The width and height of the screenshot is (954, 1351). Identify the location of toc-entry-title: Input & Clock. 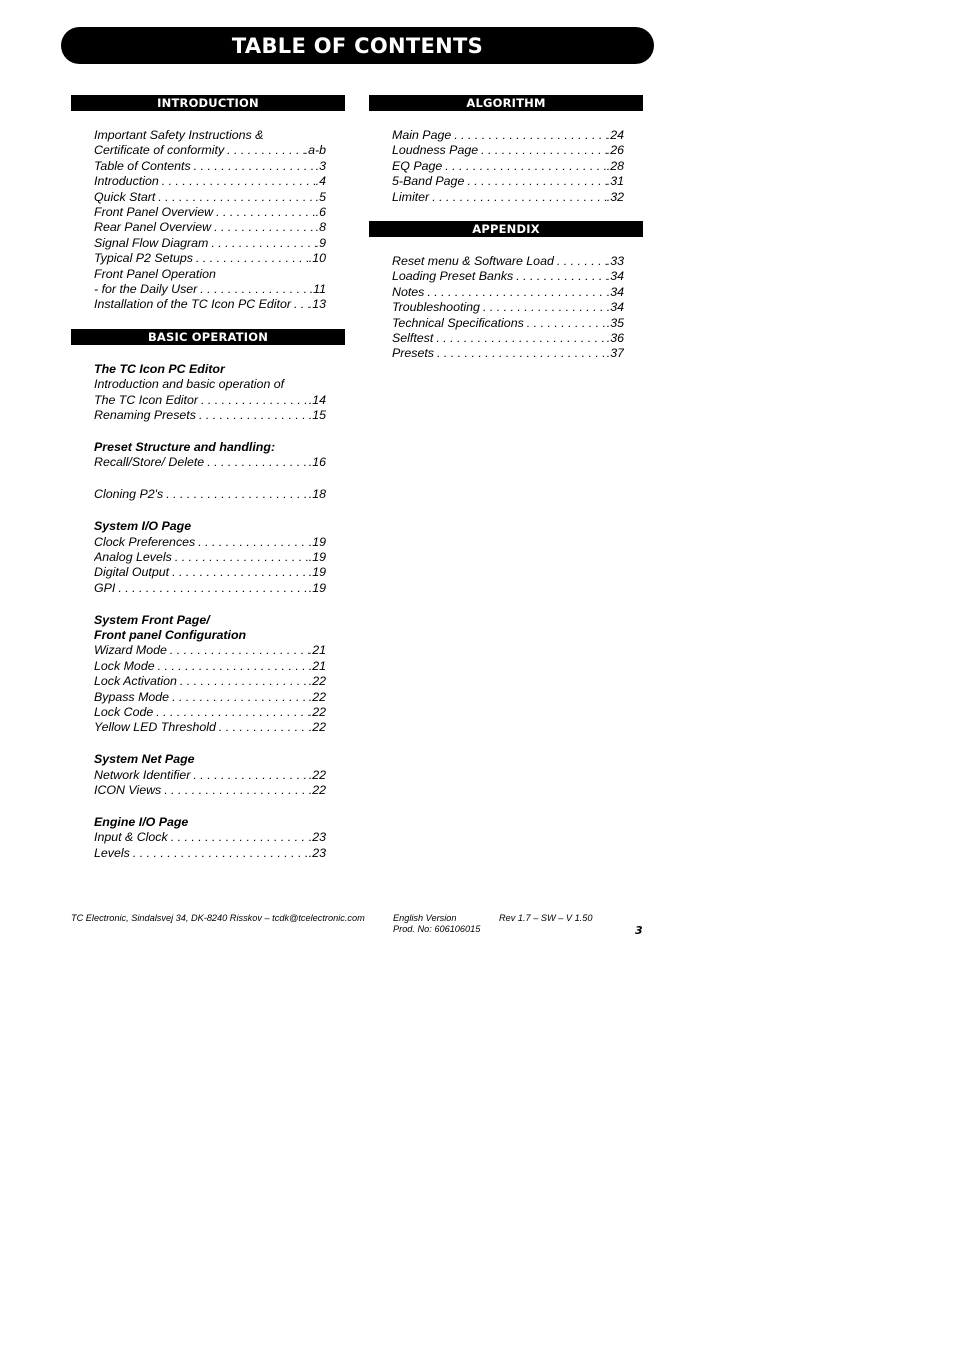
(131, 837).